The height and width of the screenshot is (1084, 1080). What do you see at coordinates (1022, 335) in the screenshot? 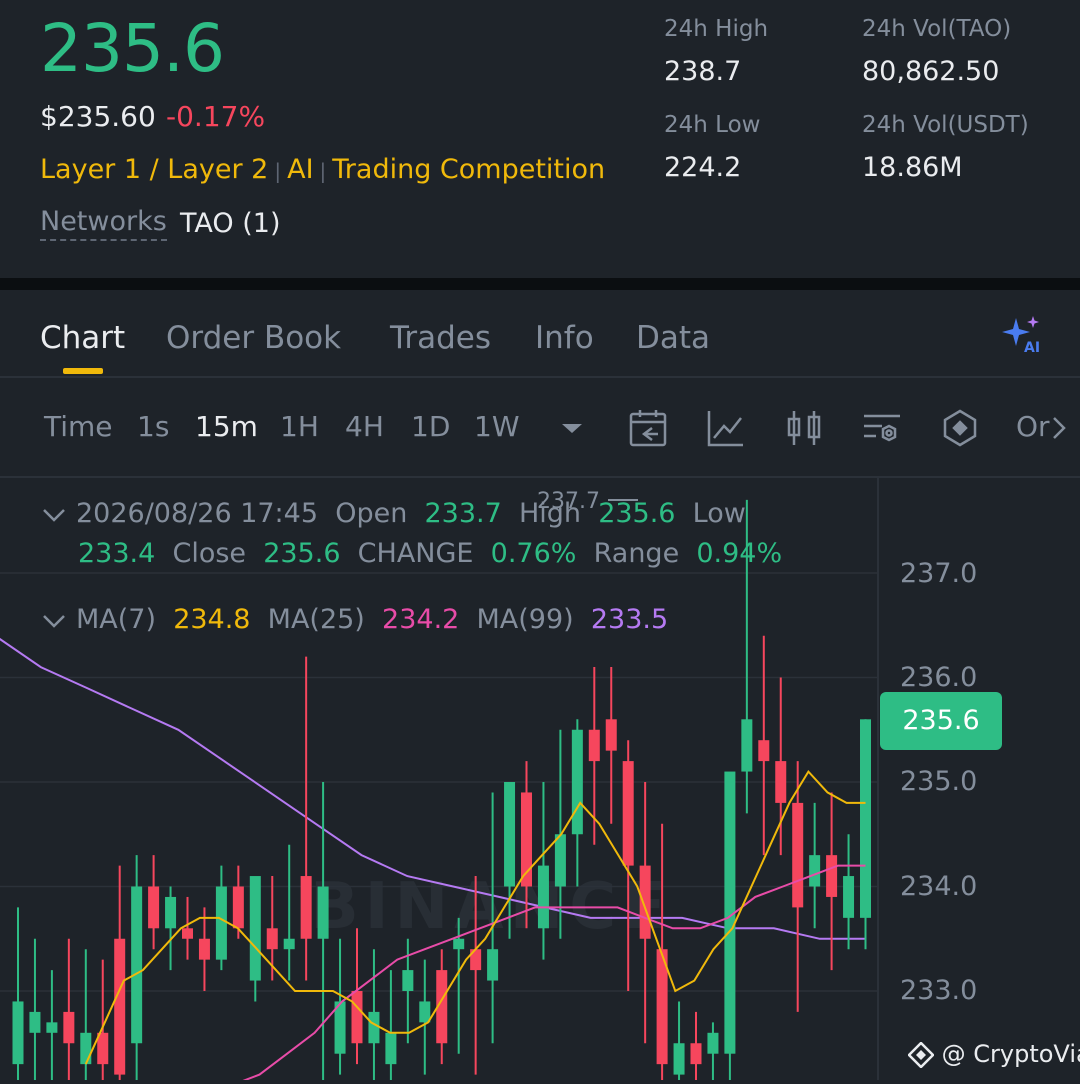
I see `ai-sparkle-icon: AI` at bounding box center [1022, 335].